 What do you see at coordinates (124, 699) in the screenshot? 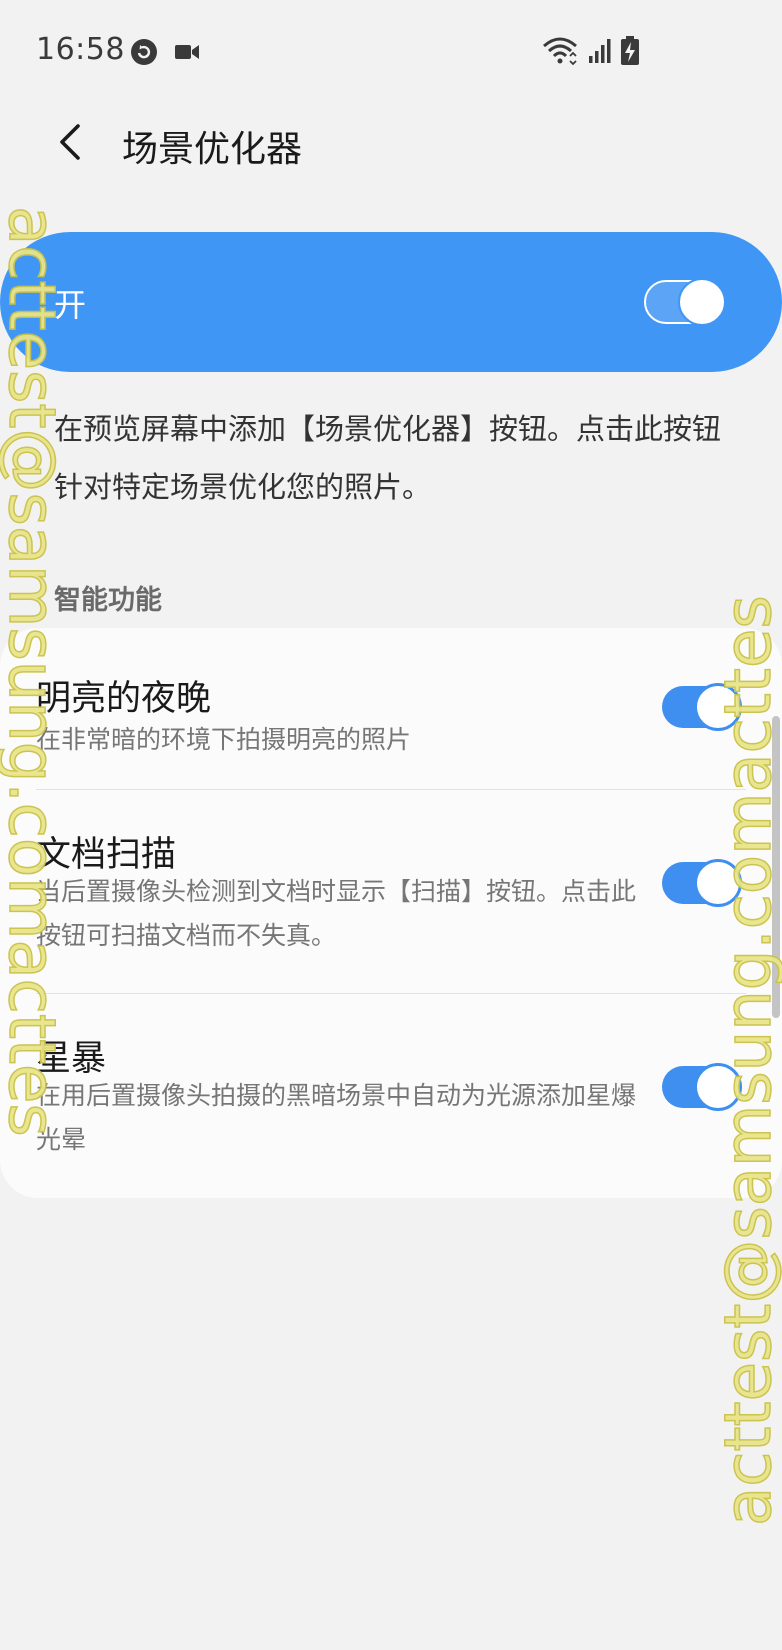
I see `feature-title: 明亮的夜晚` at bounding box center [124, 699].